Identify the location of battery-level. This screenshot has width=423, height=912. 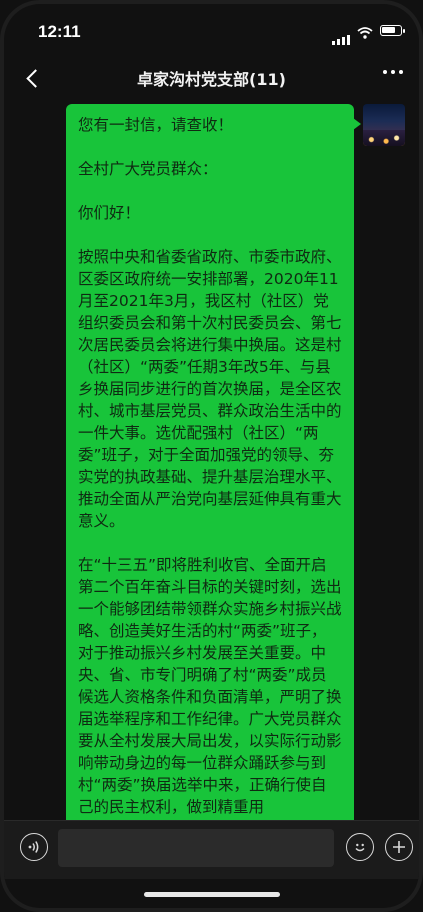
(388, 30).